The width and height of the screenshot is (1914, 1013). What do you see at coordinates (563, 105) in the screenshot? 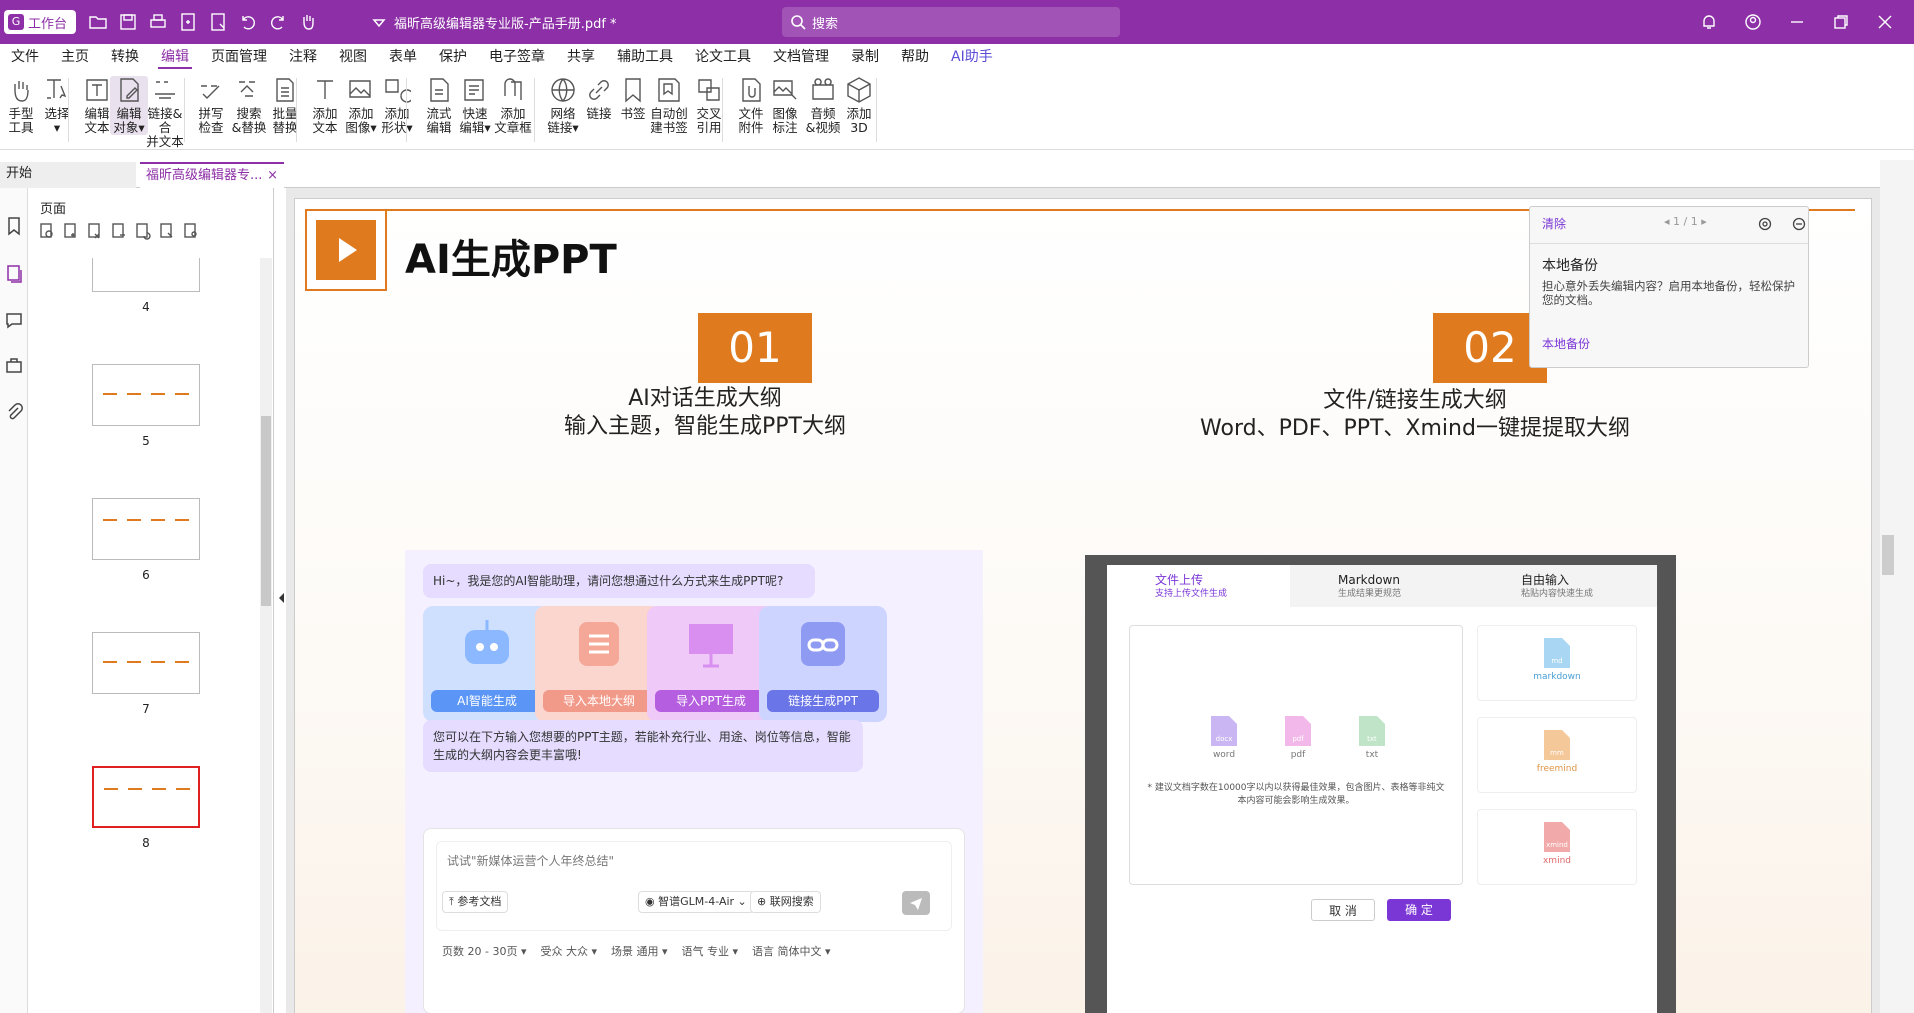
I see `ribbon-web-link-button: 网络 链接▾` at bounding box center [563, 105].